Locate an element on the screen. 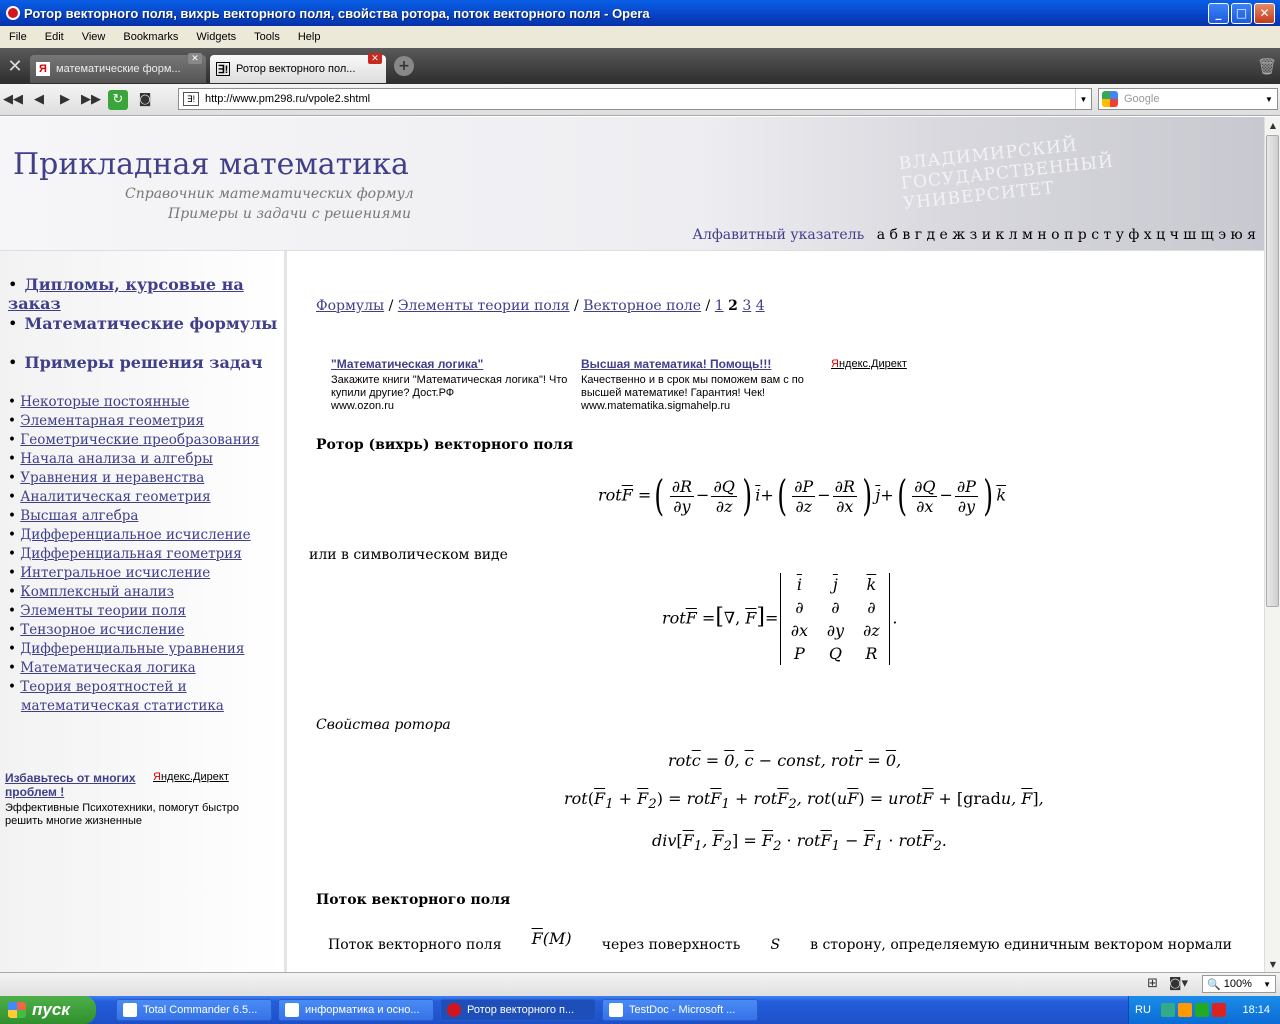 Image resolution: width=1280 pixels, height=1024 pixels. sidebar-item: • Дифференциальные уравнения is located at coordinates (133, 649).